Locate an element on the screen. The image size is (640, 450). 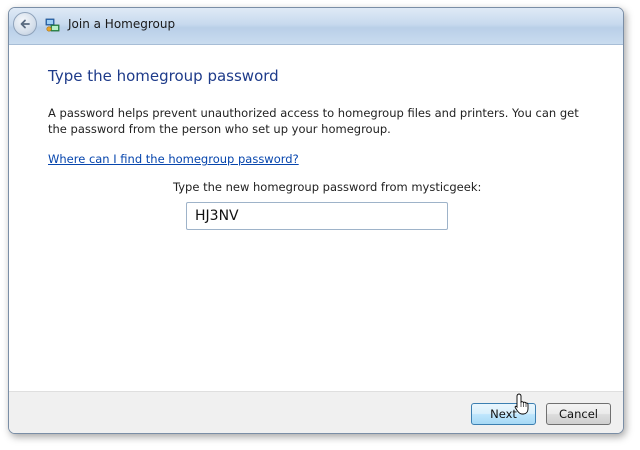
homegroup-icon is located at coordinates (52, 25).